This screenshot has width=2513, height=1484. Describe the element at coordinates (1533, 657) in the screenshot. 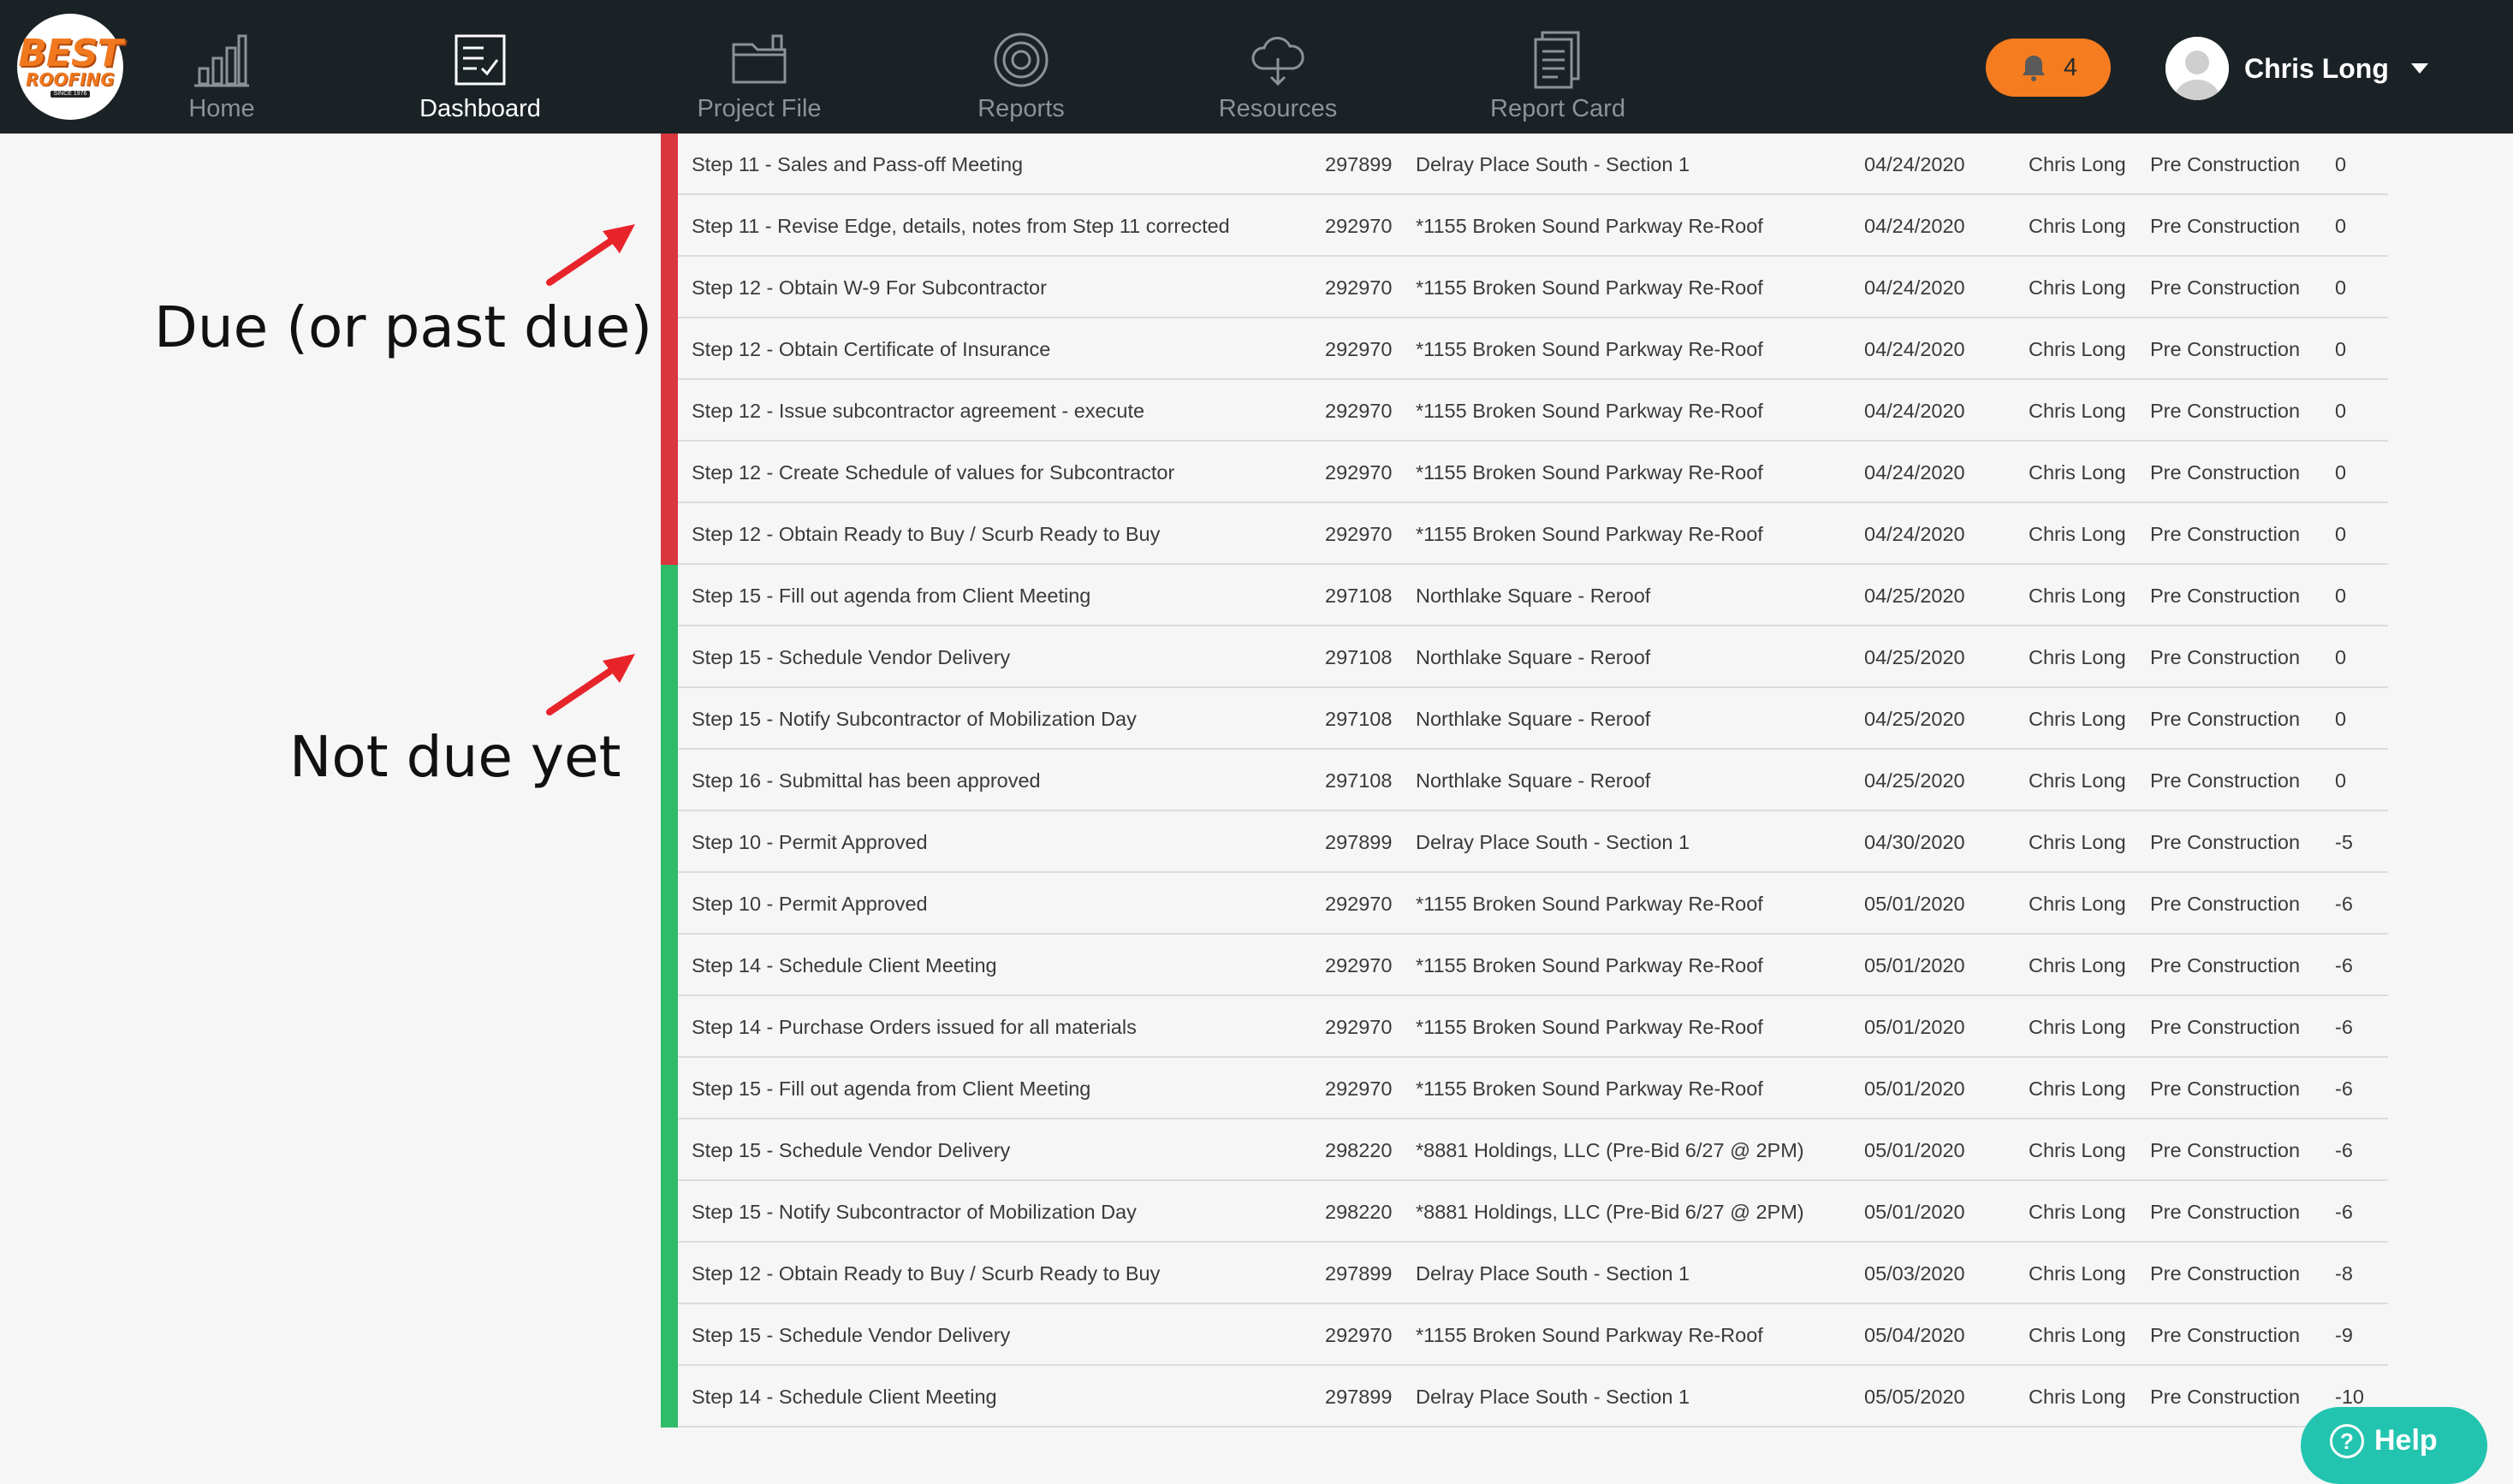

I see `project-name: Northlake Square - Reroof` at that location.